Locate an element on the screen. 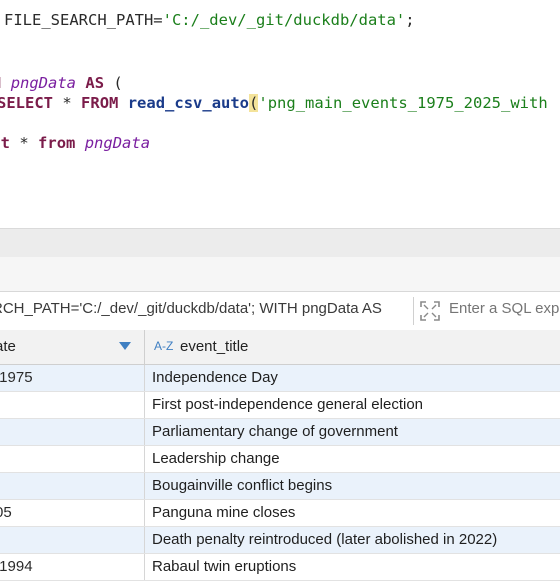 The image size is (560, 581). date-cell: /1975 is located at coordinates (72, 378).